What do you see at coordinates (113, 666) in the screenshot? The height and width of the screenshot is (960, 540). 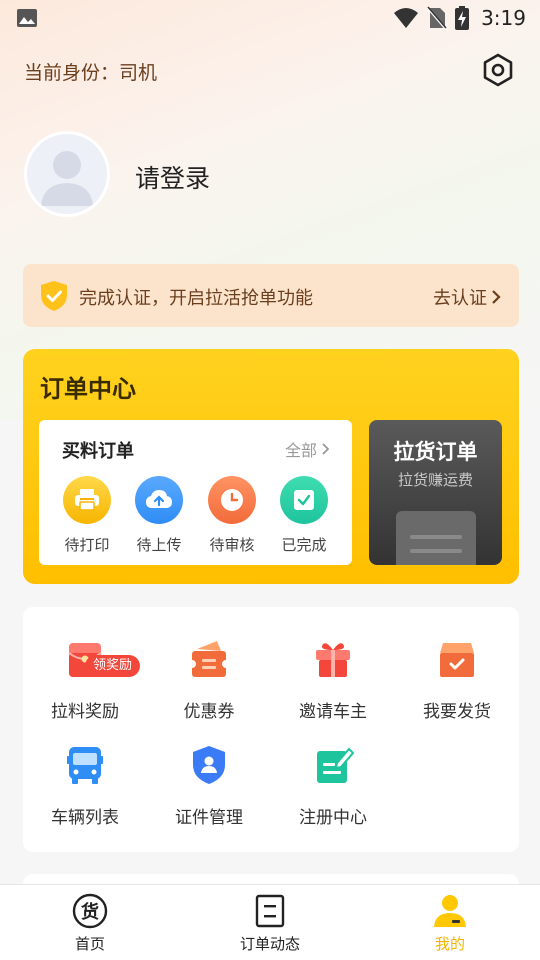 I see `reward-badge: 领奖励` at bounding box center [113, 666].